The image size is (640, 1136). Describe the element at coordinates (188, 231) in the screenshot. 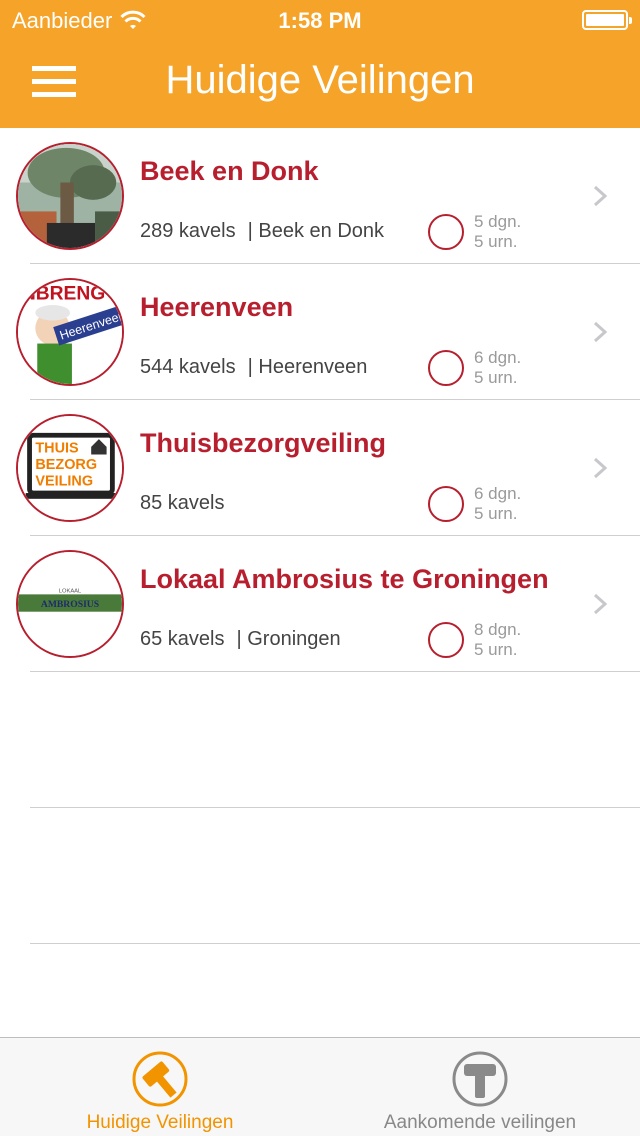

I see `lot-count: 289 kavels` at that location.